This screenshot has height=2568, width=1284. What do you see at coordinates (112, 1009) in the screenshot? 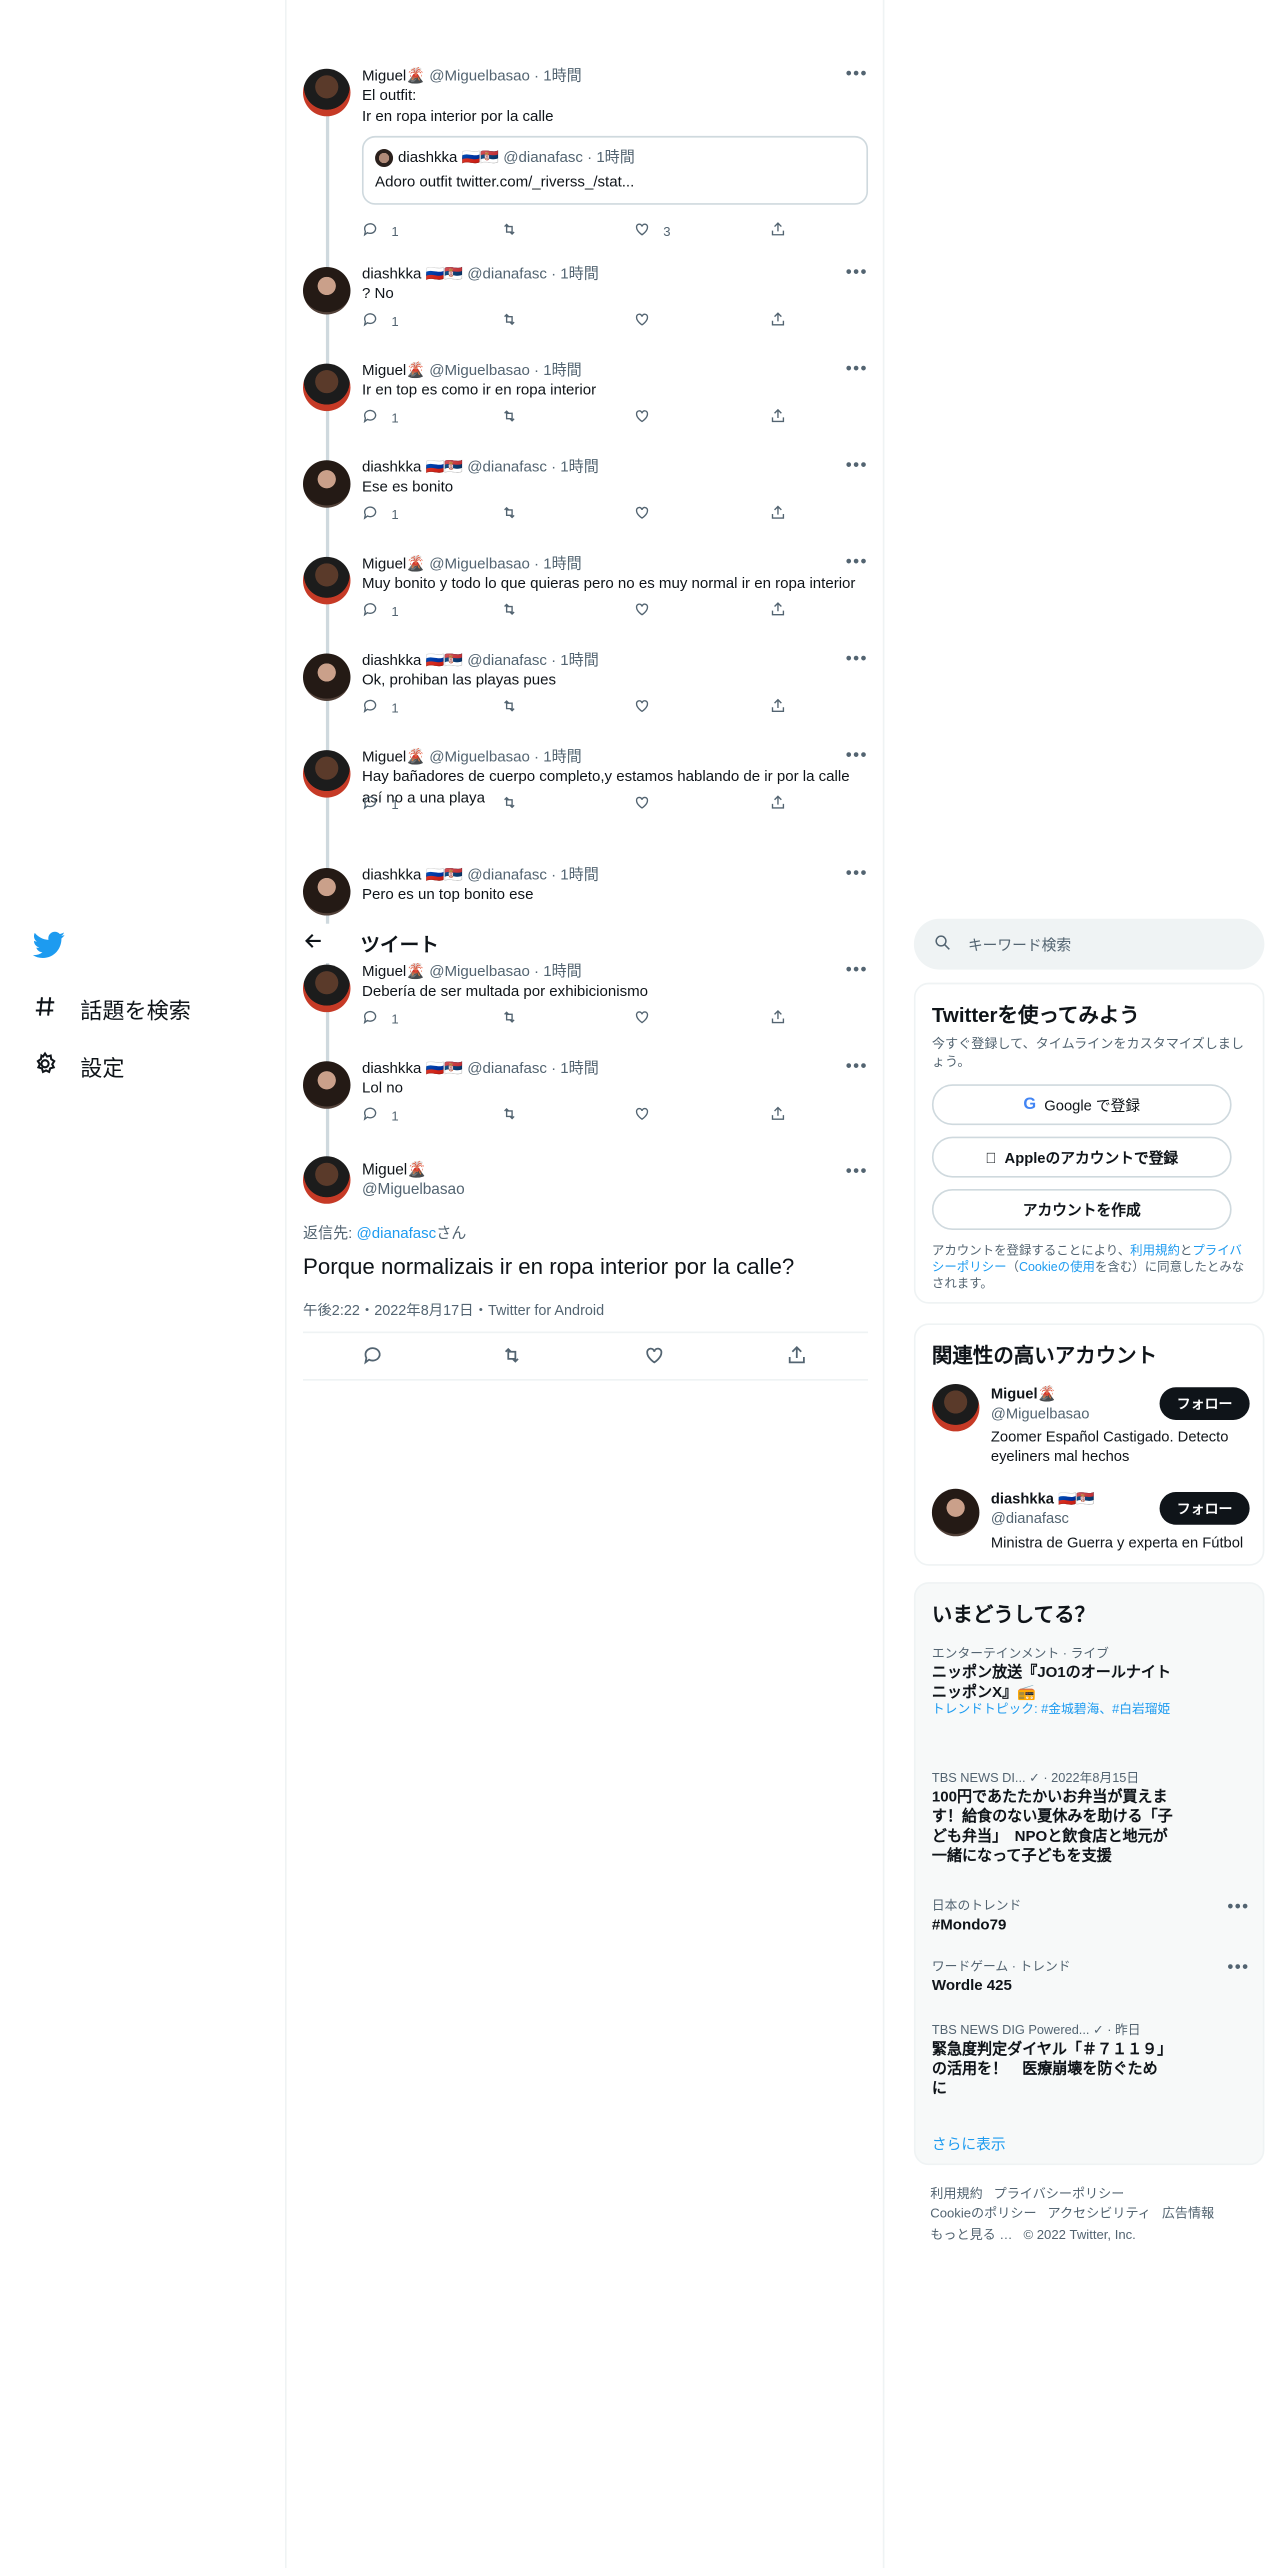
I see `nav-explore: 話題を検索` at bounding box center [112, 1009].